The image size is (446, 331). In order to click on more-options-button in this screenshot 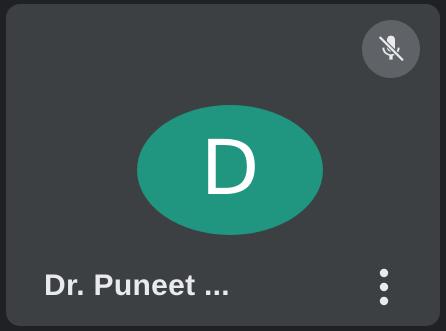, I will do `click(384, 287)`.